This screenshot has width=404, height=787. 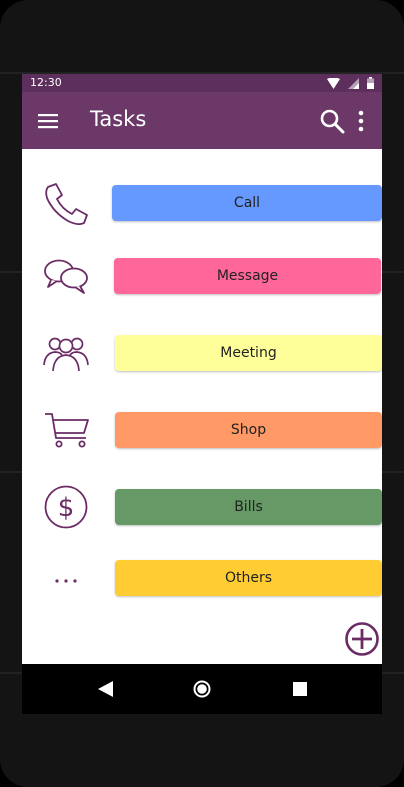 What do you see at coordinates (66, 354) in the screenshot?
I see `group-icon` at bounding box center [66, 354].